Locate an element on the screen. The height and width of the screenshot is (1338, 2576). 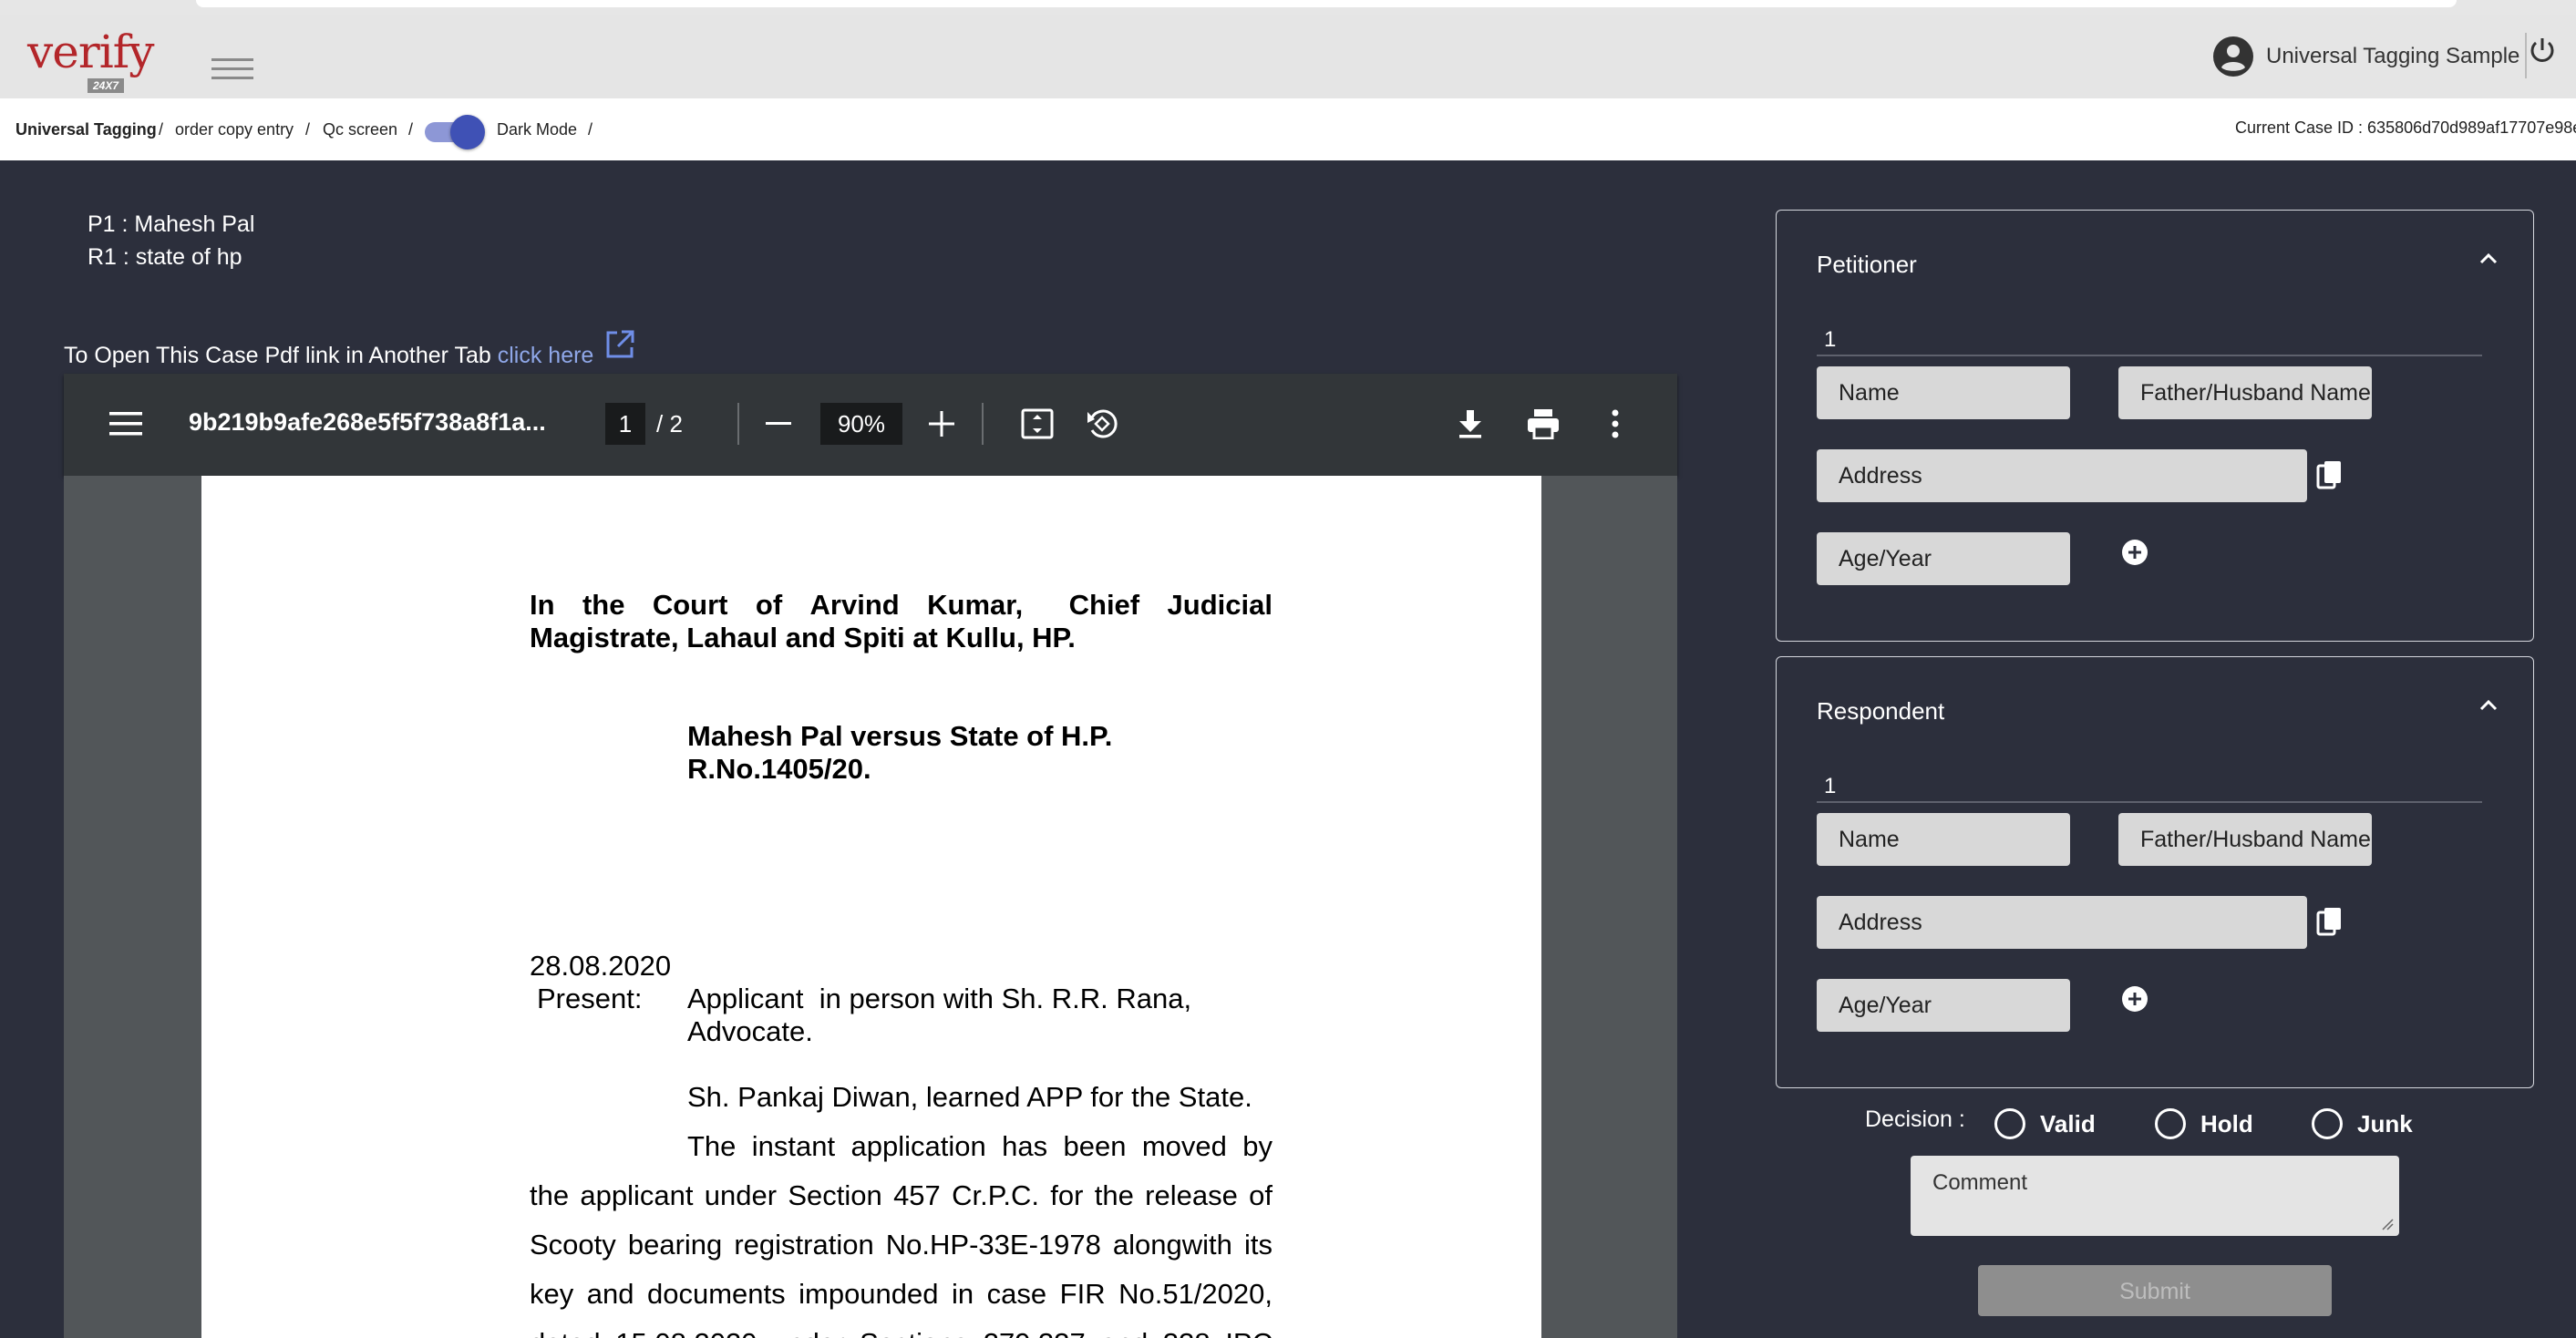
radio-junk is located at coordinates (2327, 1123).